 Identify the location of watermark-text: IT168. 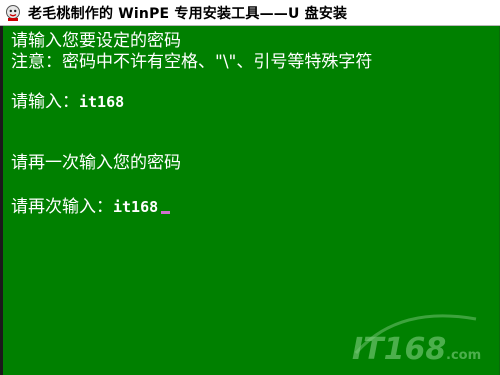
(399, 349).